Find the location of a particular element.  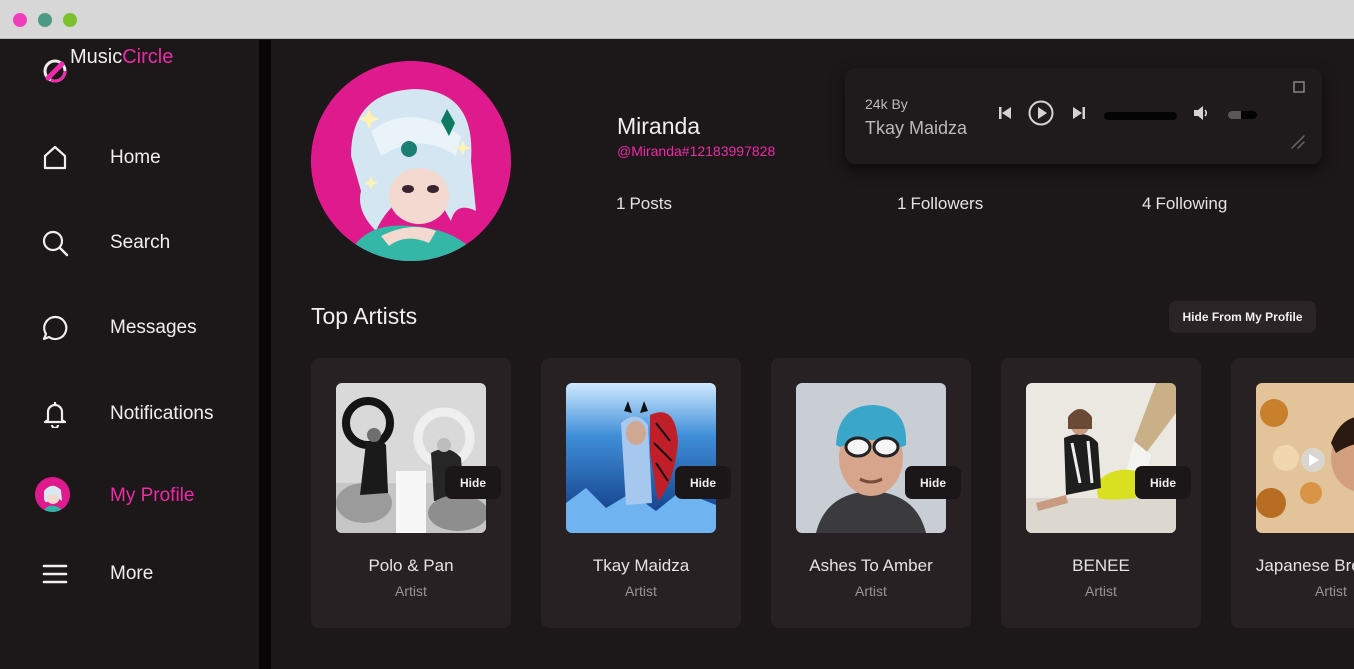

brand is located at coordinates (55, 71).